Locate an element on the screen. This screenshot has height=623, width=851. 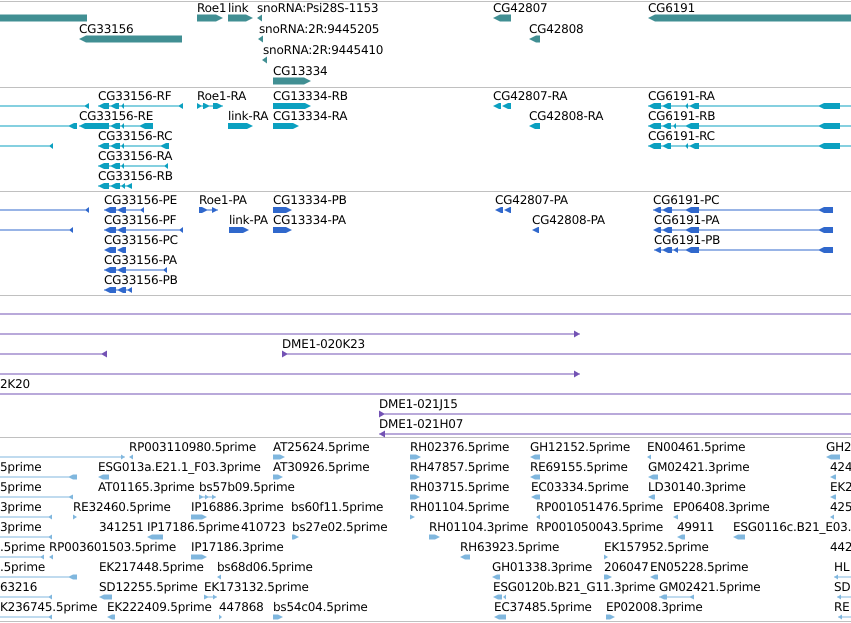
feature-label: CG13334-PA is located at coordinates (309, 220).